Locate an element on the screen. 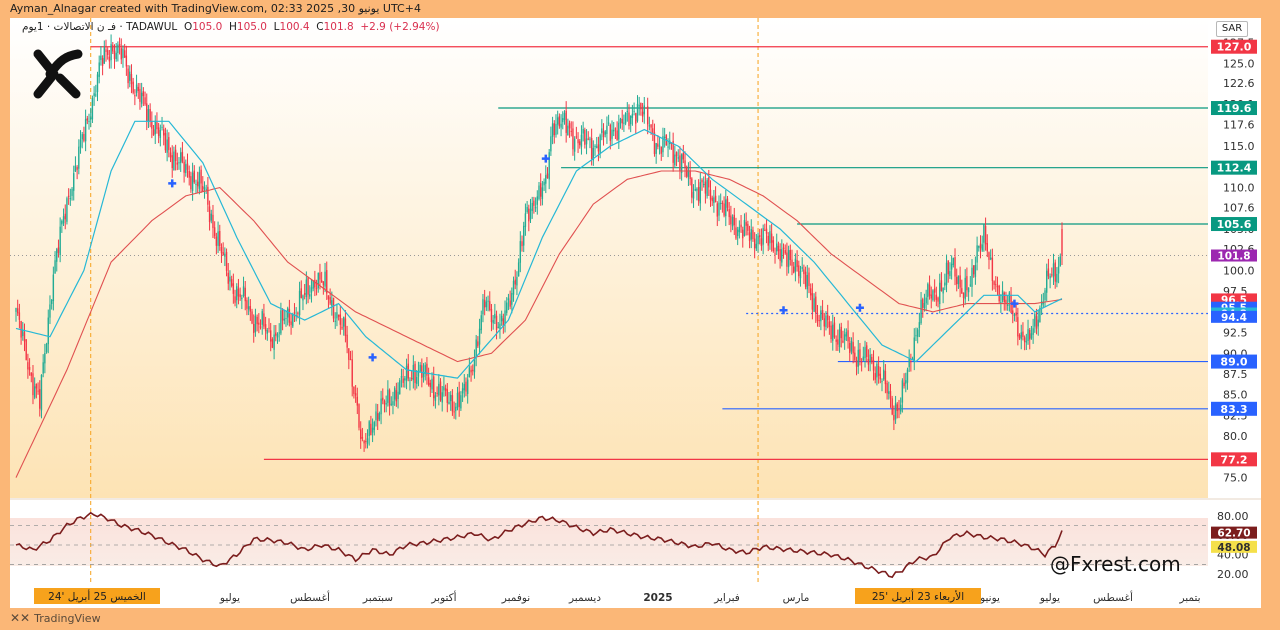 The height and width of the screenshot is (630, 1280). x-axis-tick-label: فبراير is located at coordinates (726, 598).